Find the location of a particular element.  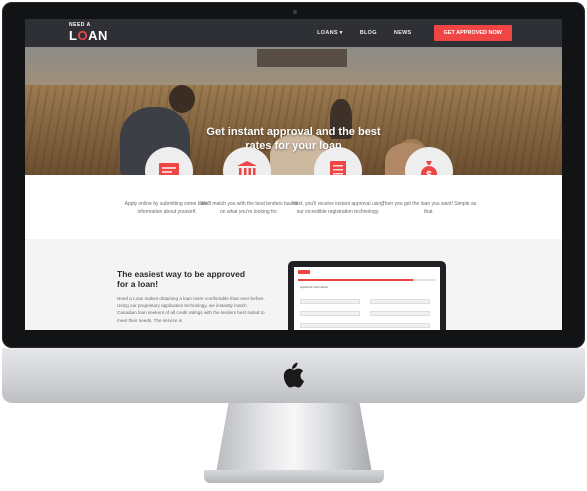

nav-item-loans: LOANS ▾ is located at coordinates (330, 33).